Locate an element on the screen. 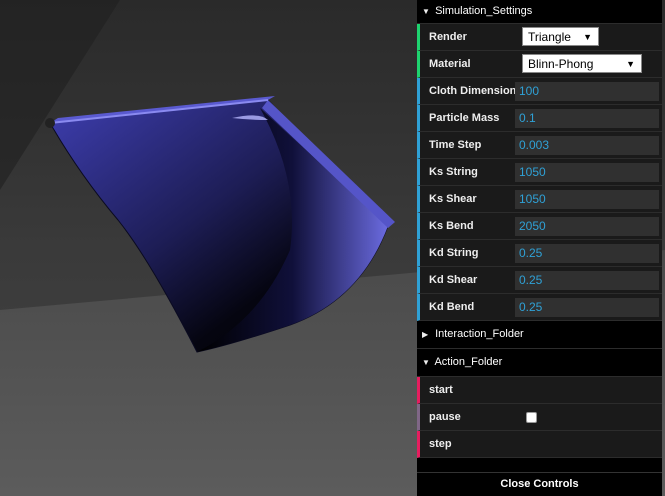  ks-bend-control: Ks Bend 2050 is located at coordinates (539, 226).